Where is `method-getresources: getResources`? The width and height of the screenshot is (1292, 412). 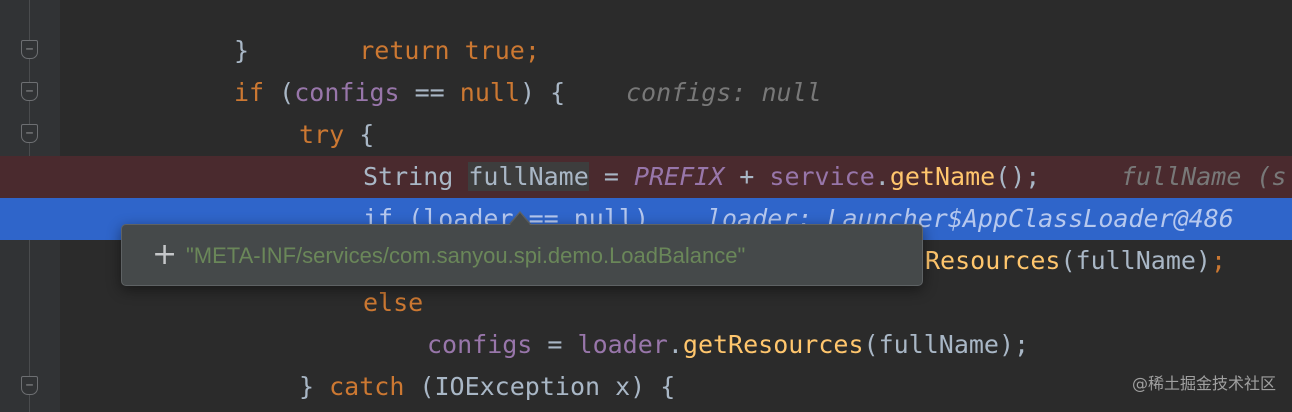 method-getresources: getResources is located at coordinates (773, 344).